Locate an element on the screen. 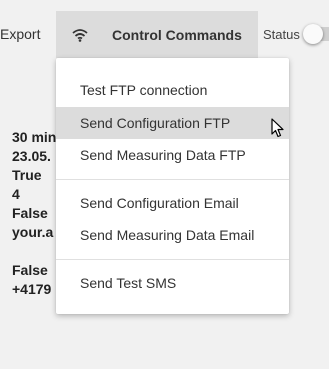  value-date: 23.05. is located at coordinates (31, 156).